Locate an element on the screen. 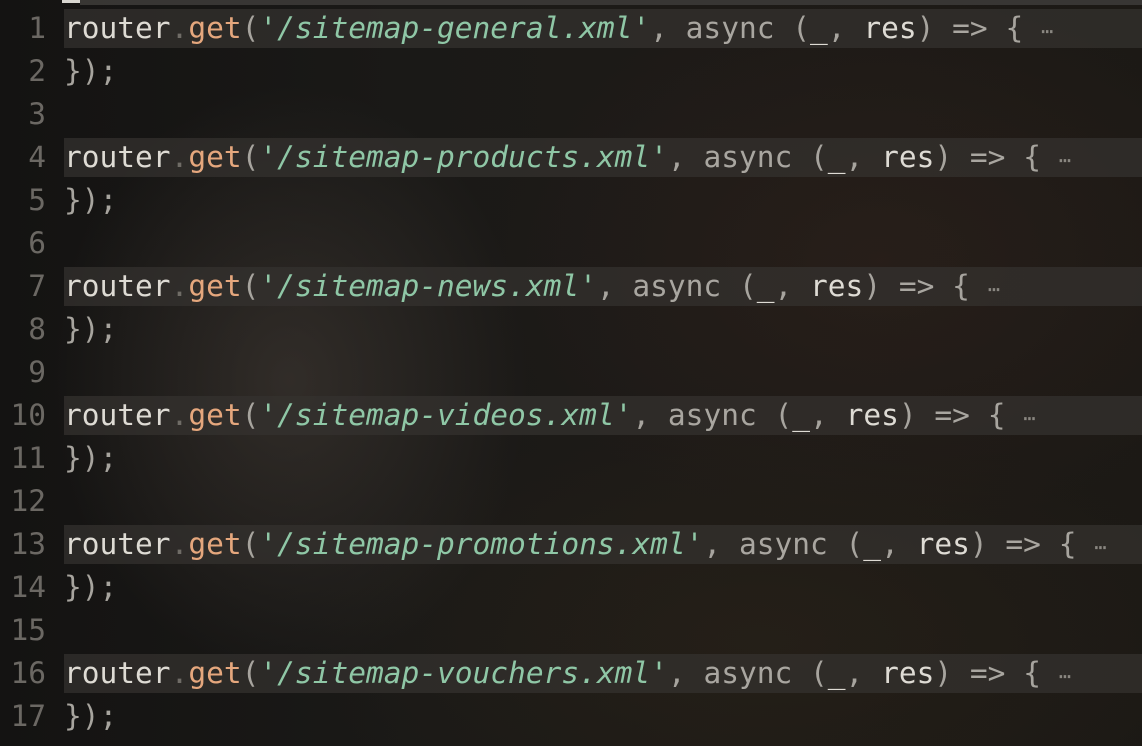 The height and width of the screenshot is (746, 1142). code-line: 3 is located at coordinates (571, 114).